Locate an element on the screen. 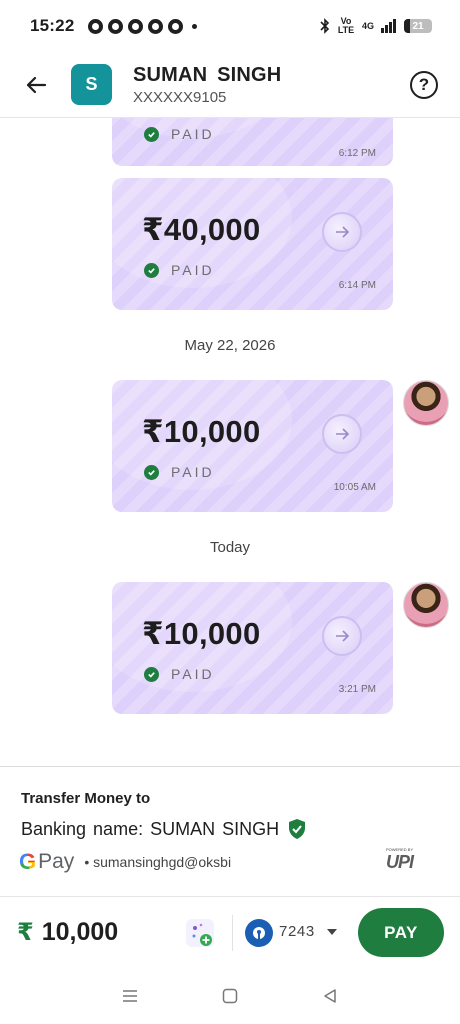  volte-indicator: Vo LTE is located at coordinates (346, 25).